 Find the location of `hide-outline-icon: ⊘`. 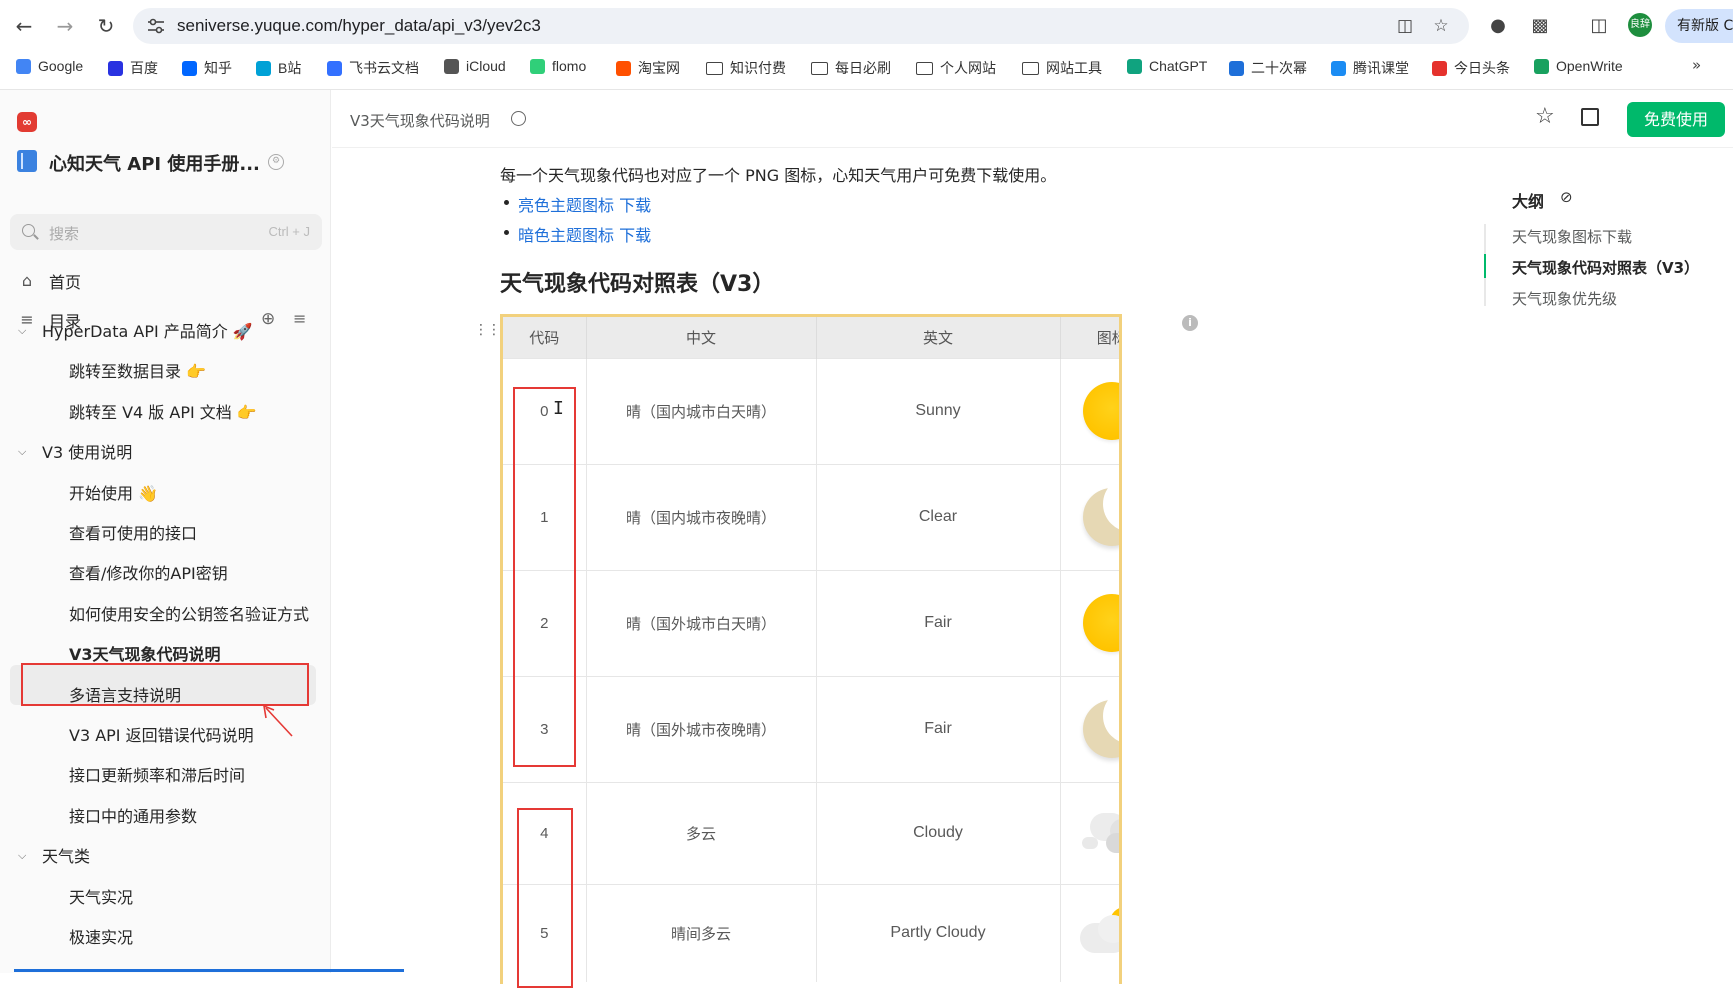

hide-outline-icon: ⊘ is located at coordinates (1566, 197).